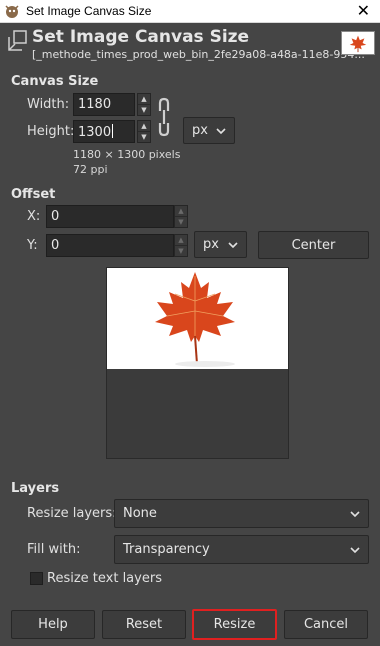 The image size is (380, 646). Describe the element at coordinates (358, 43) in the screenshot. I see `image-thumbnail` at that location.